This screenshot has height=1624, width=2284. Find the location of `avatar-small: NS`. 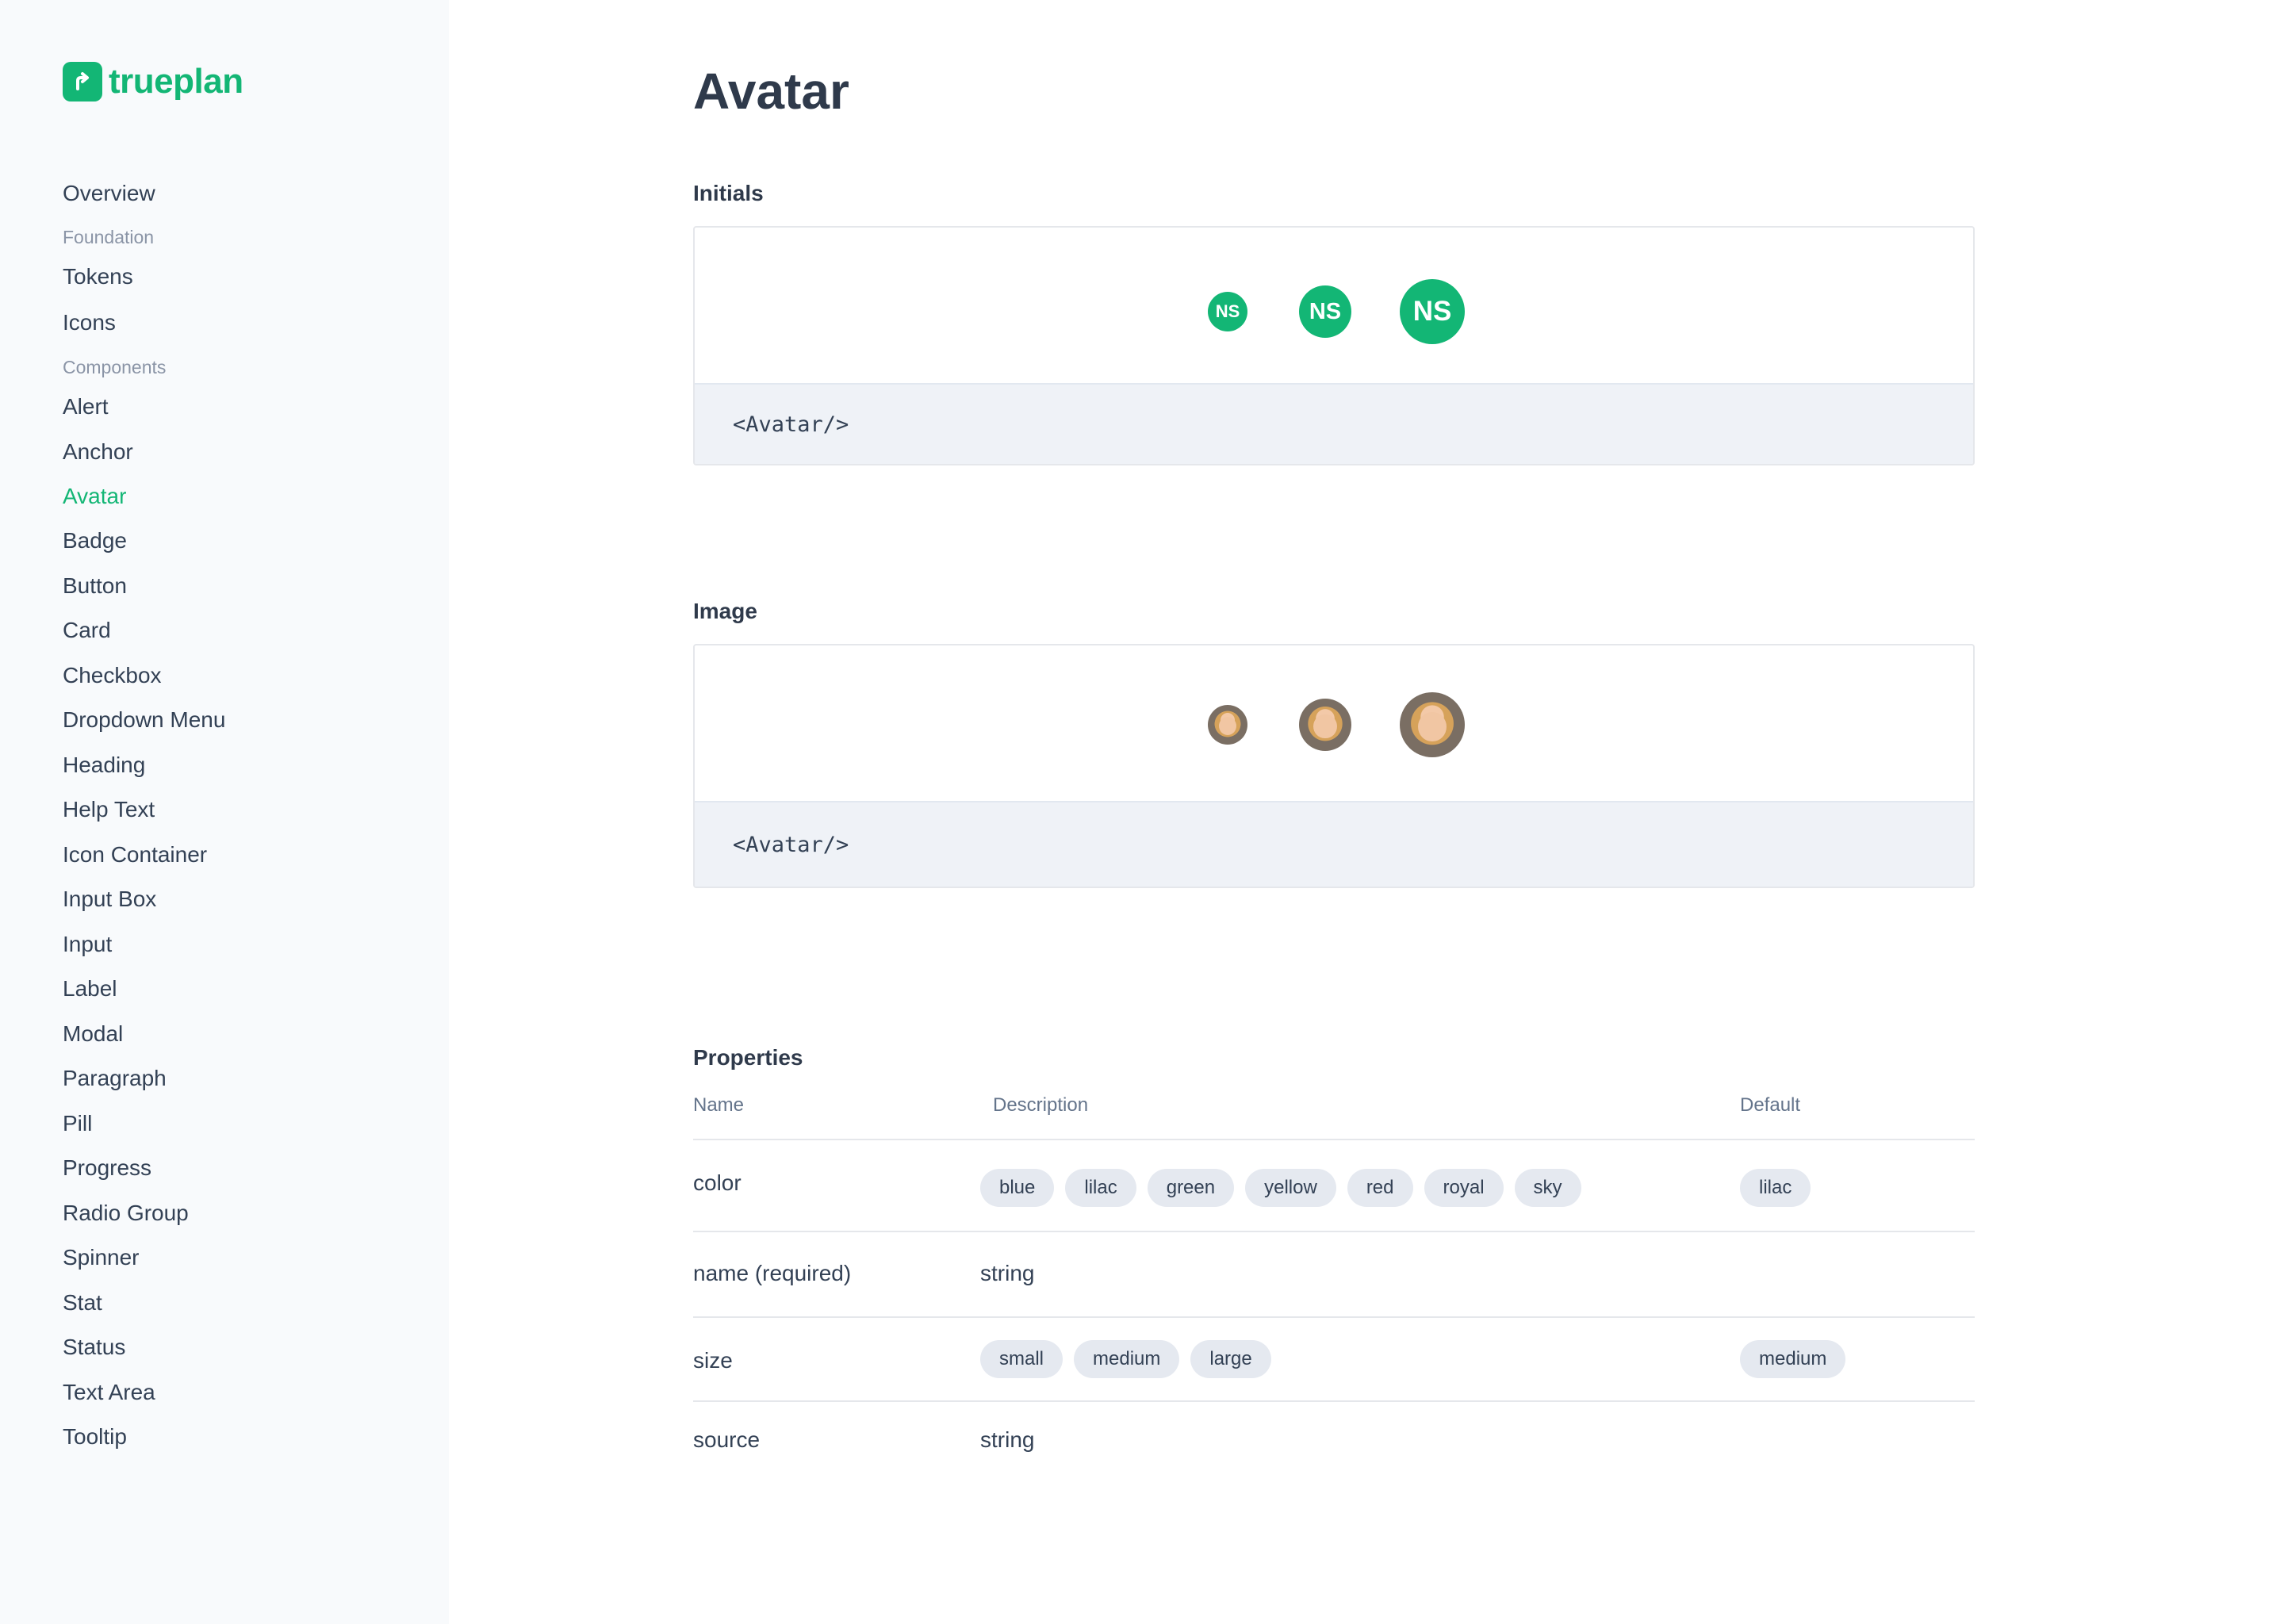

avatar-small: NS is located at coordinates (1227, 311).